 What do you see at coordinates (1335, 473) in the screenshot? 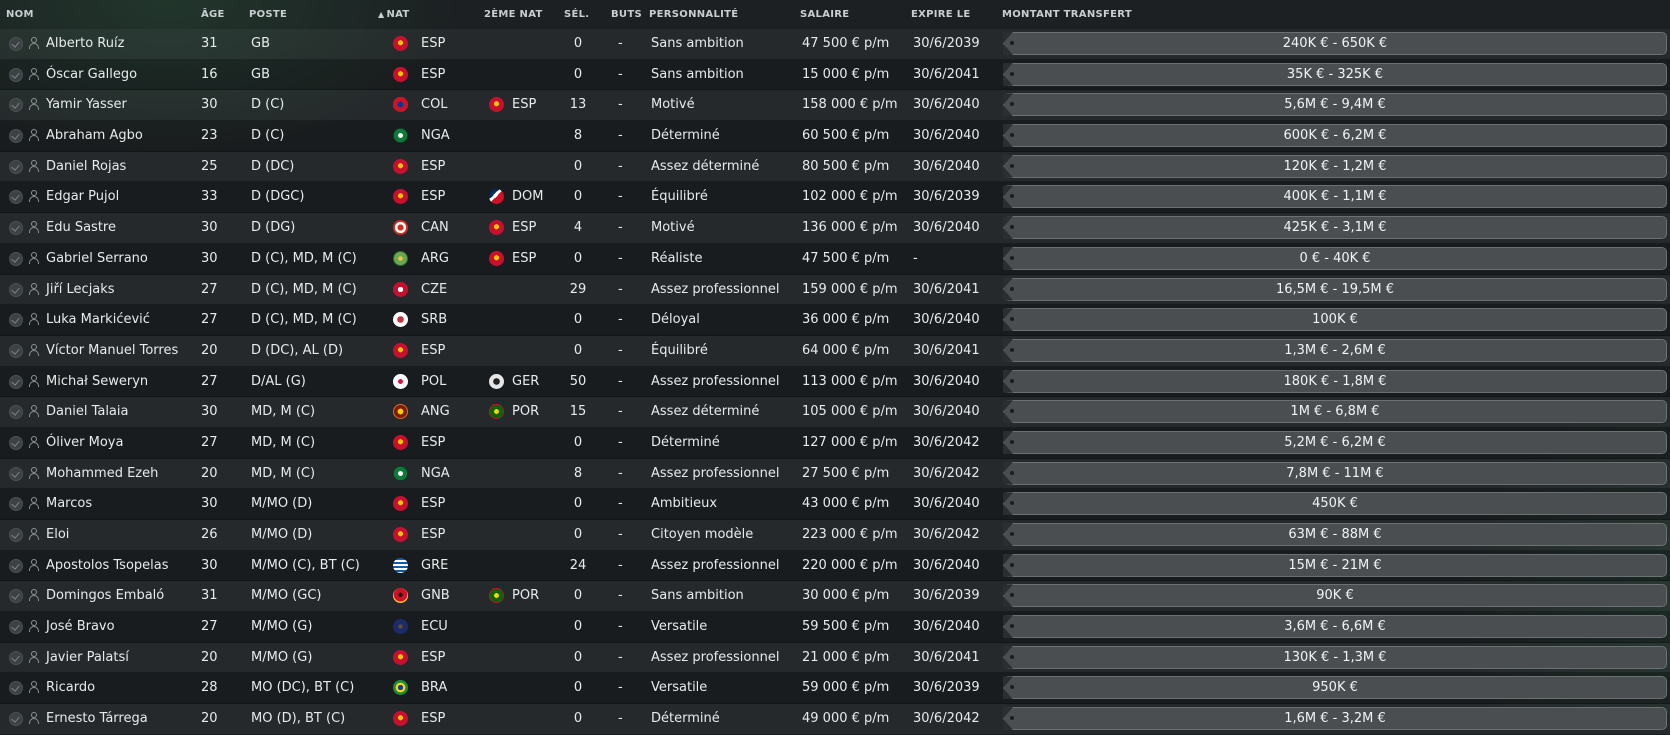
I see `transfer-value-bar: 7,8M € - 11M €` at bounding box center [1335, 473].